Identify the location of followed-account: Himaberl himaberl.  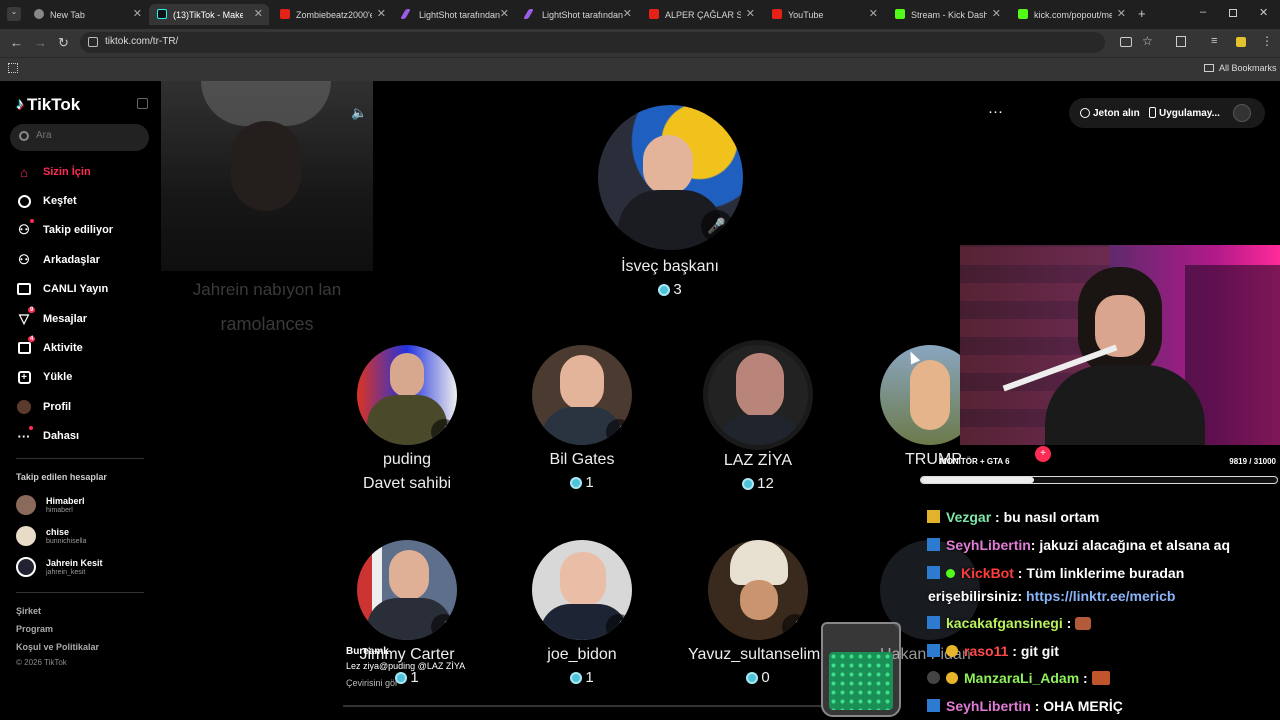
(50, 505).